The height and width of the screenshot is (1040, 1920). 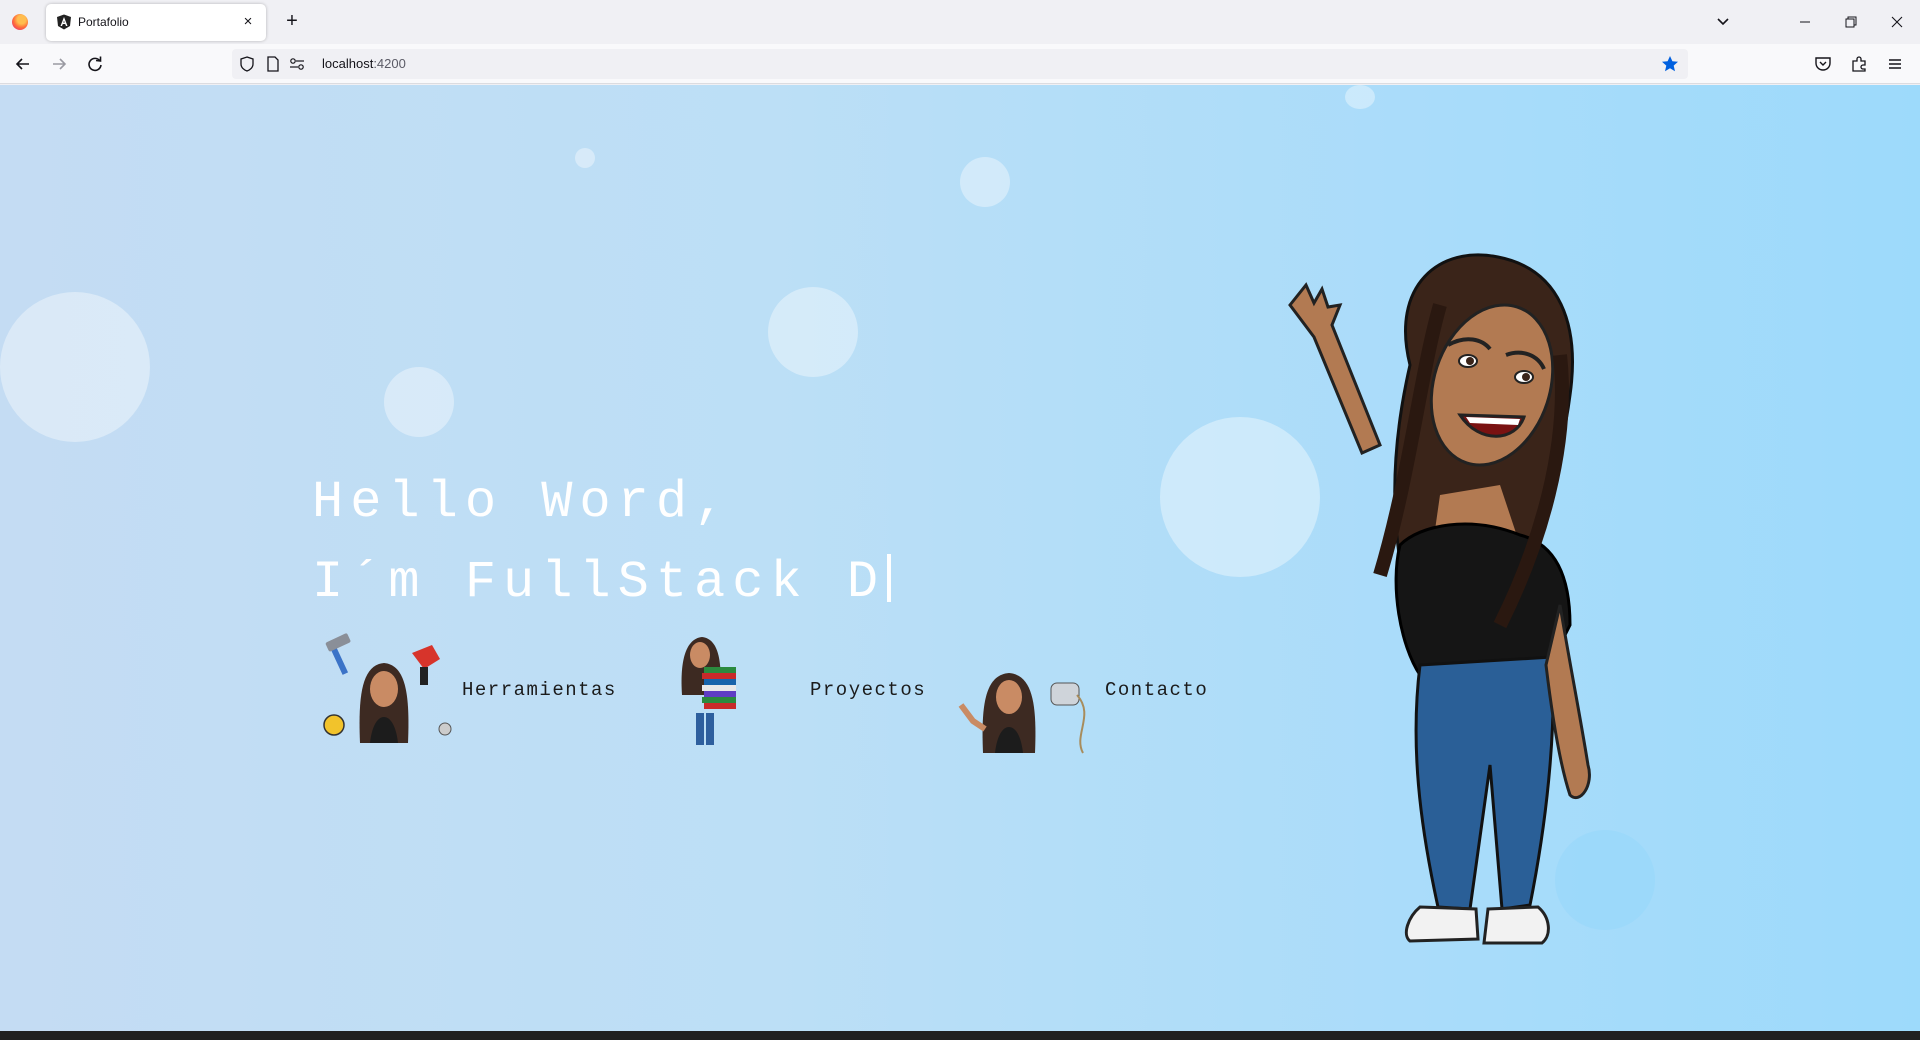 What do you see at coordinates (1851, 22) in the screenshot?
I see `restore-icon` at bounding box center [1851, 22].